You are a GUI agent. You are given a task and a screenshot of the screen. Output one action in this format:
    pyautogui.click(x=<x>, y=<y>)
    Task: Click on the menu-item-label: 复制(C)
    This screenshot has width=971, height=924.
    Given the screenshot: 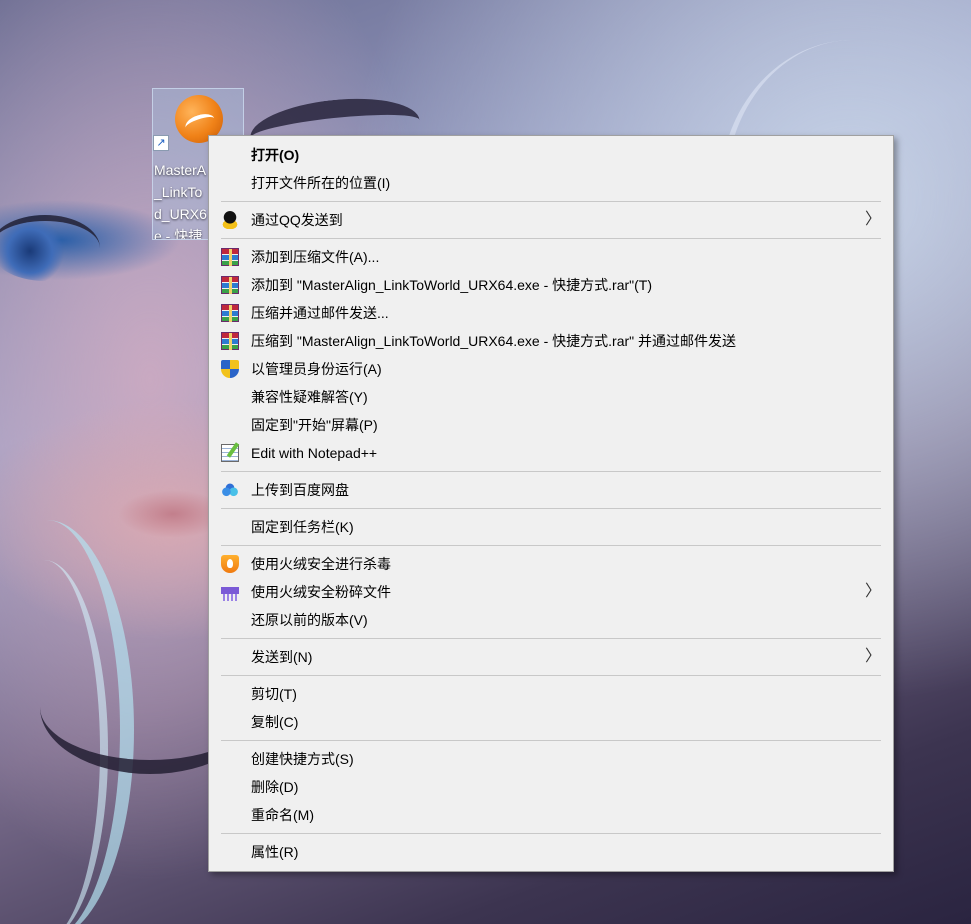 What is the action you would take?
    pyautogui.click(x=275, y=722)
    